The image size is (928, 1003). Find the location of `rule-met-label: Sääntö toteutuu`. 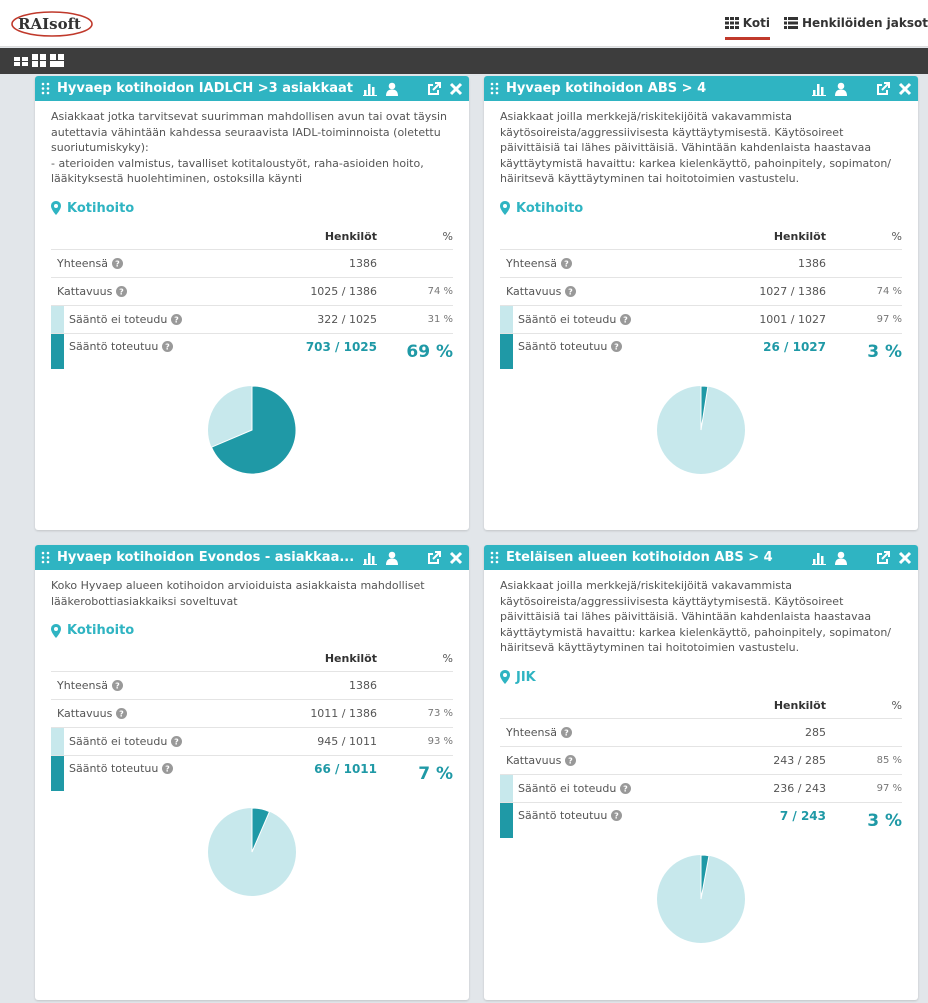

rule-met-label: Sääntö toteutuu is located at coordinates (114, 768).